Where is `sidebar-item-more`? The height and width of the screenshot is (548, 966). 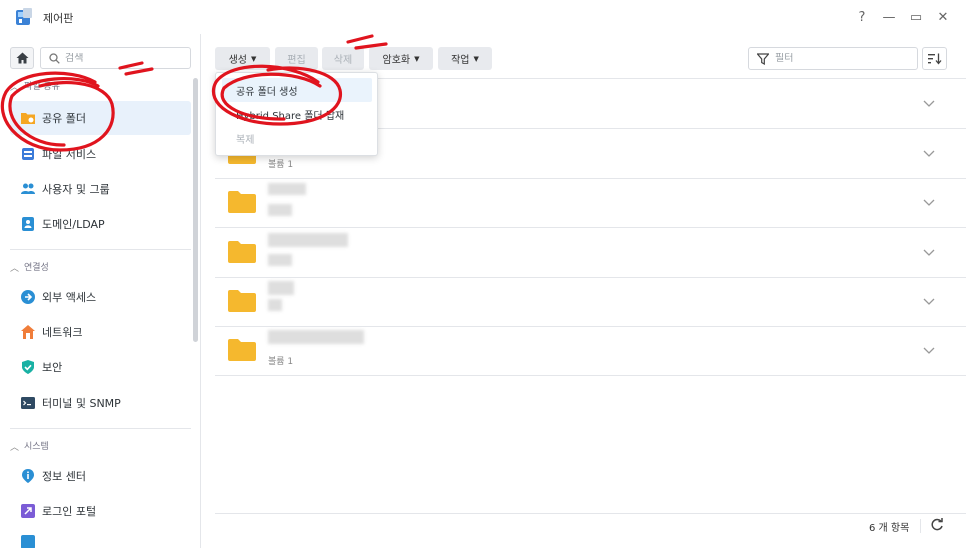
sidebar-item-more is located at coordinates (100, 538).